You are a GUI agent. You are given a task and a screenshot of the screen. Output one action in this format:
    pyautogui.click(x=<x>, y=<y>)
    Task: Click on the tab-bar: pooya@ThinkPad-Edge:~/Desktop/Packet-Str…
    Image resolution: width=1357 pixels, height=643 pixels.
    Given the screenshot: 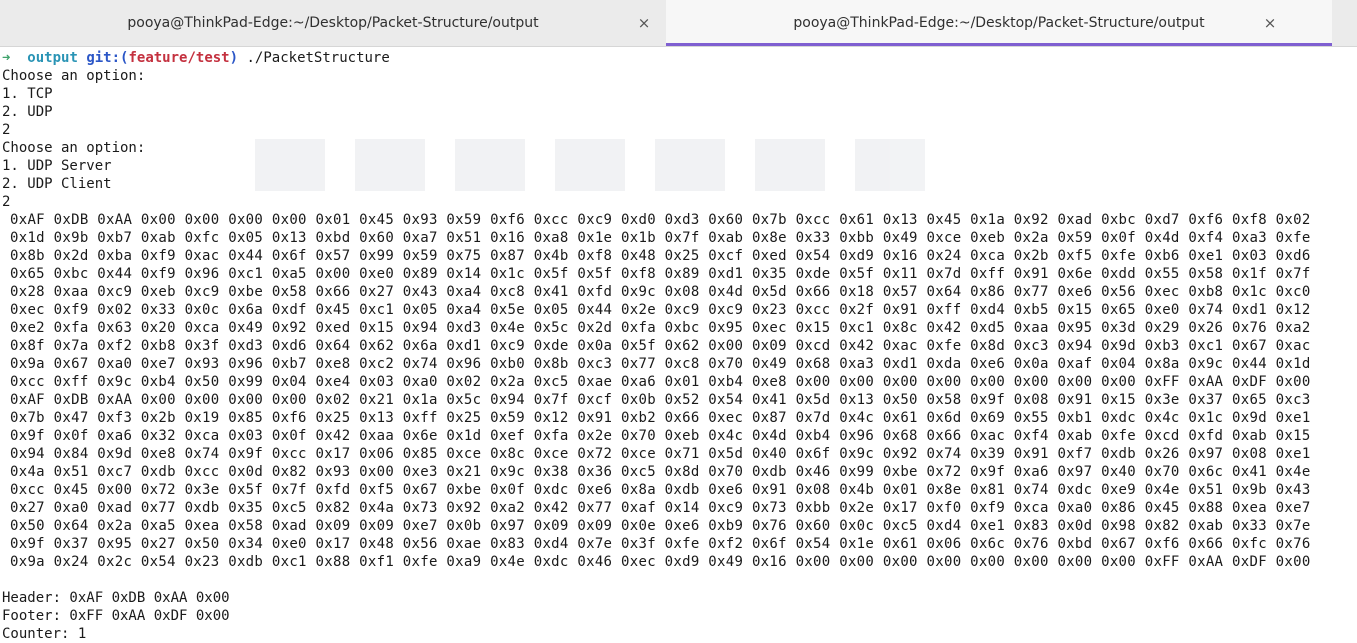 What is the action you would take?
    pyautogui.click(x=678, y=23)
    